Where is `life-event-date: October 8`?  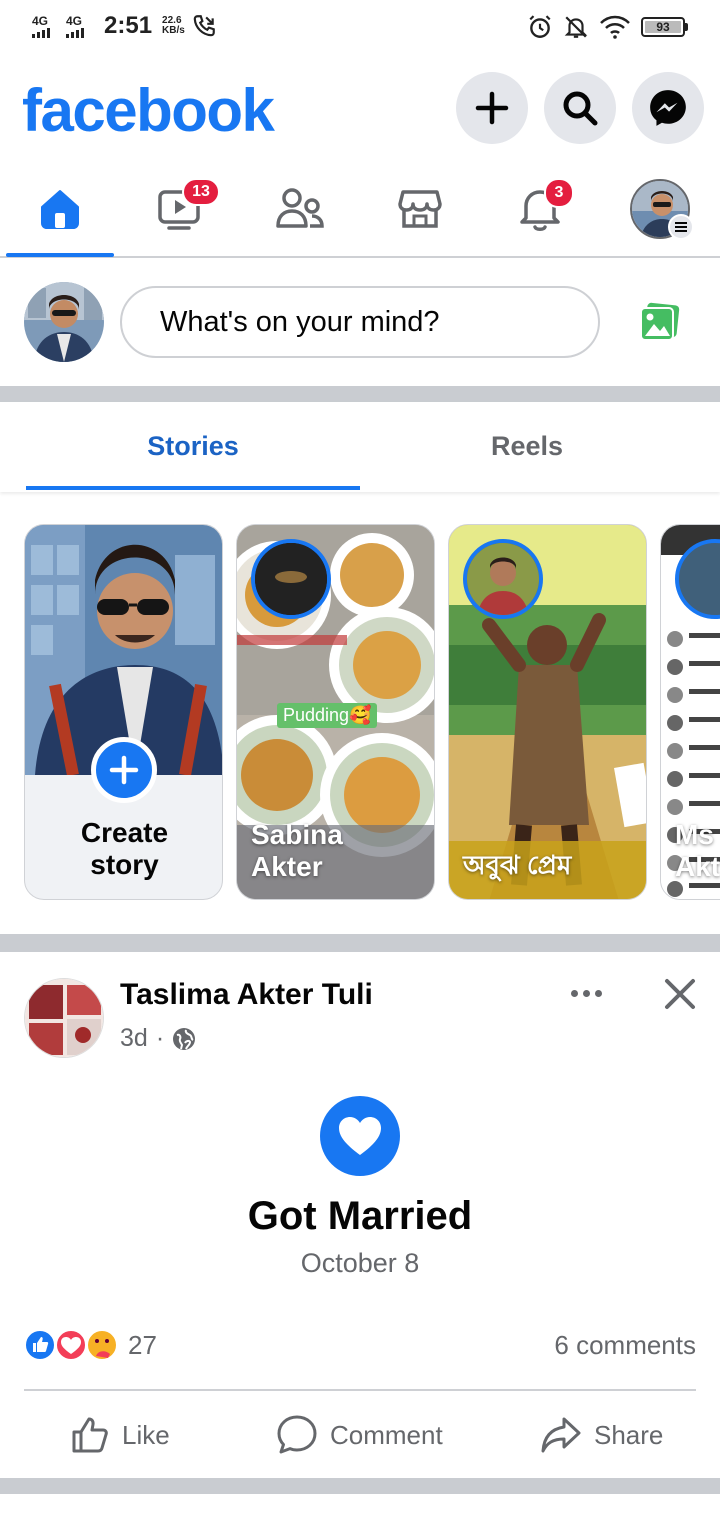 life-event-date: October 8 is located at coordinates (360, 1263).